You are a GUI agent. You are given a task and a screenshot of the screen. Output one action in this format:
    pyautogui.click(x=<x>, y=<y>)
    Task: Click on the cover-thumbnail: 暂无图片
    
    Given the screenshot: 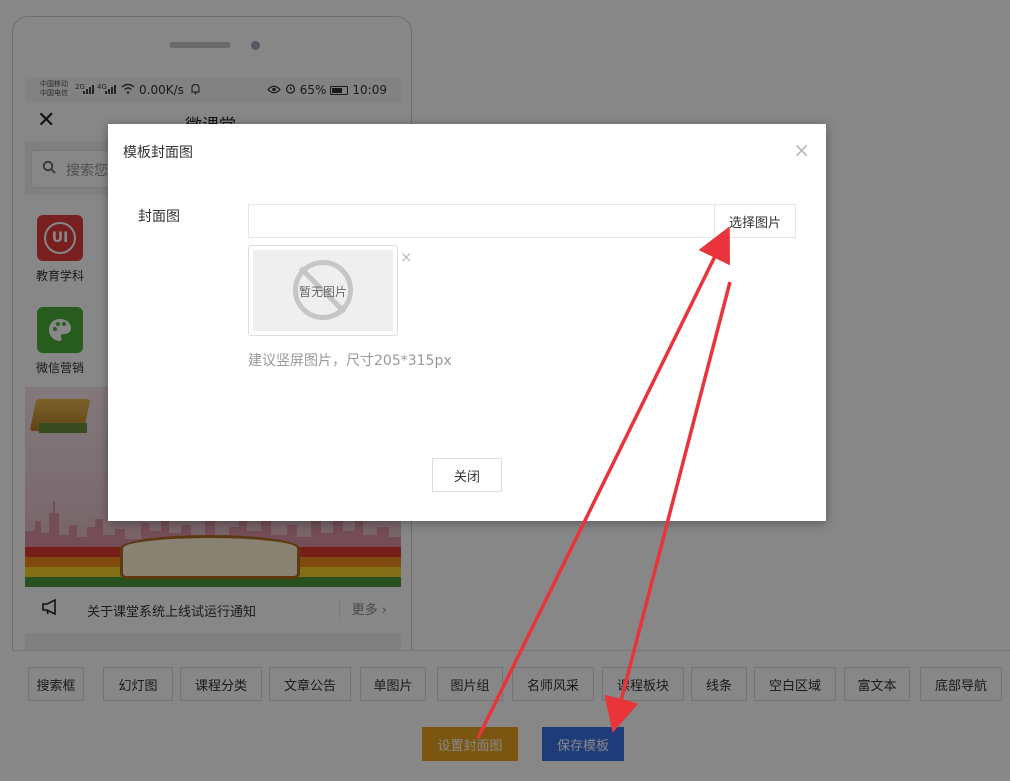 What is the action you would take?
    pyautogui.click(x=323, y=290)
    